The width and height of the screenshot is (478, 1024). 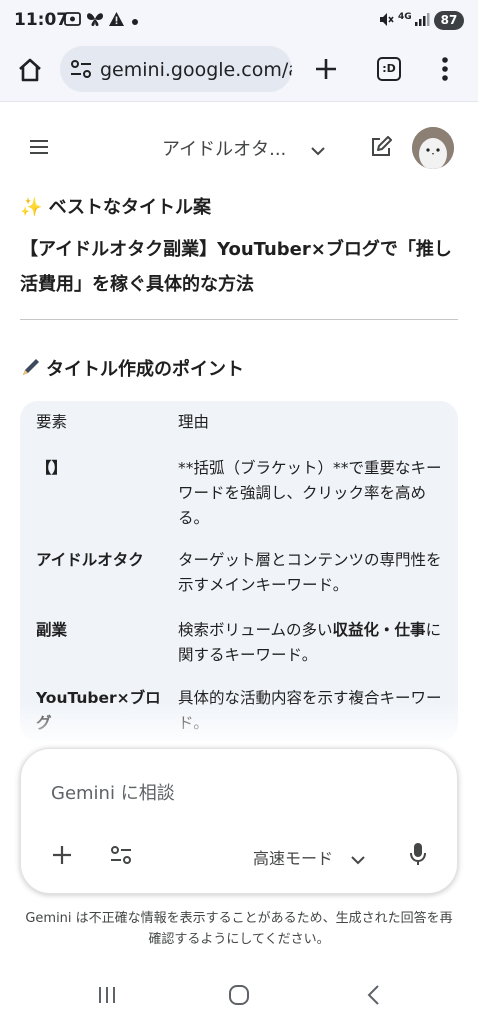 I want to click on reason-bold-text: 収益化・仕事, so click(x=379, y=630).